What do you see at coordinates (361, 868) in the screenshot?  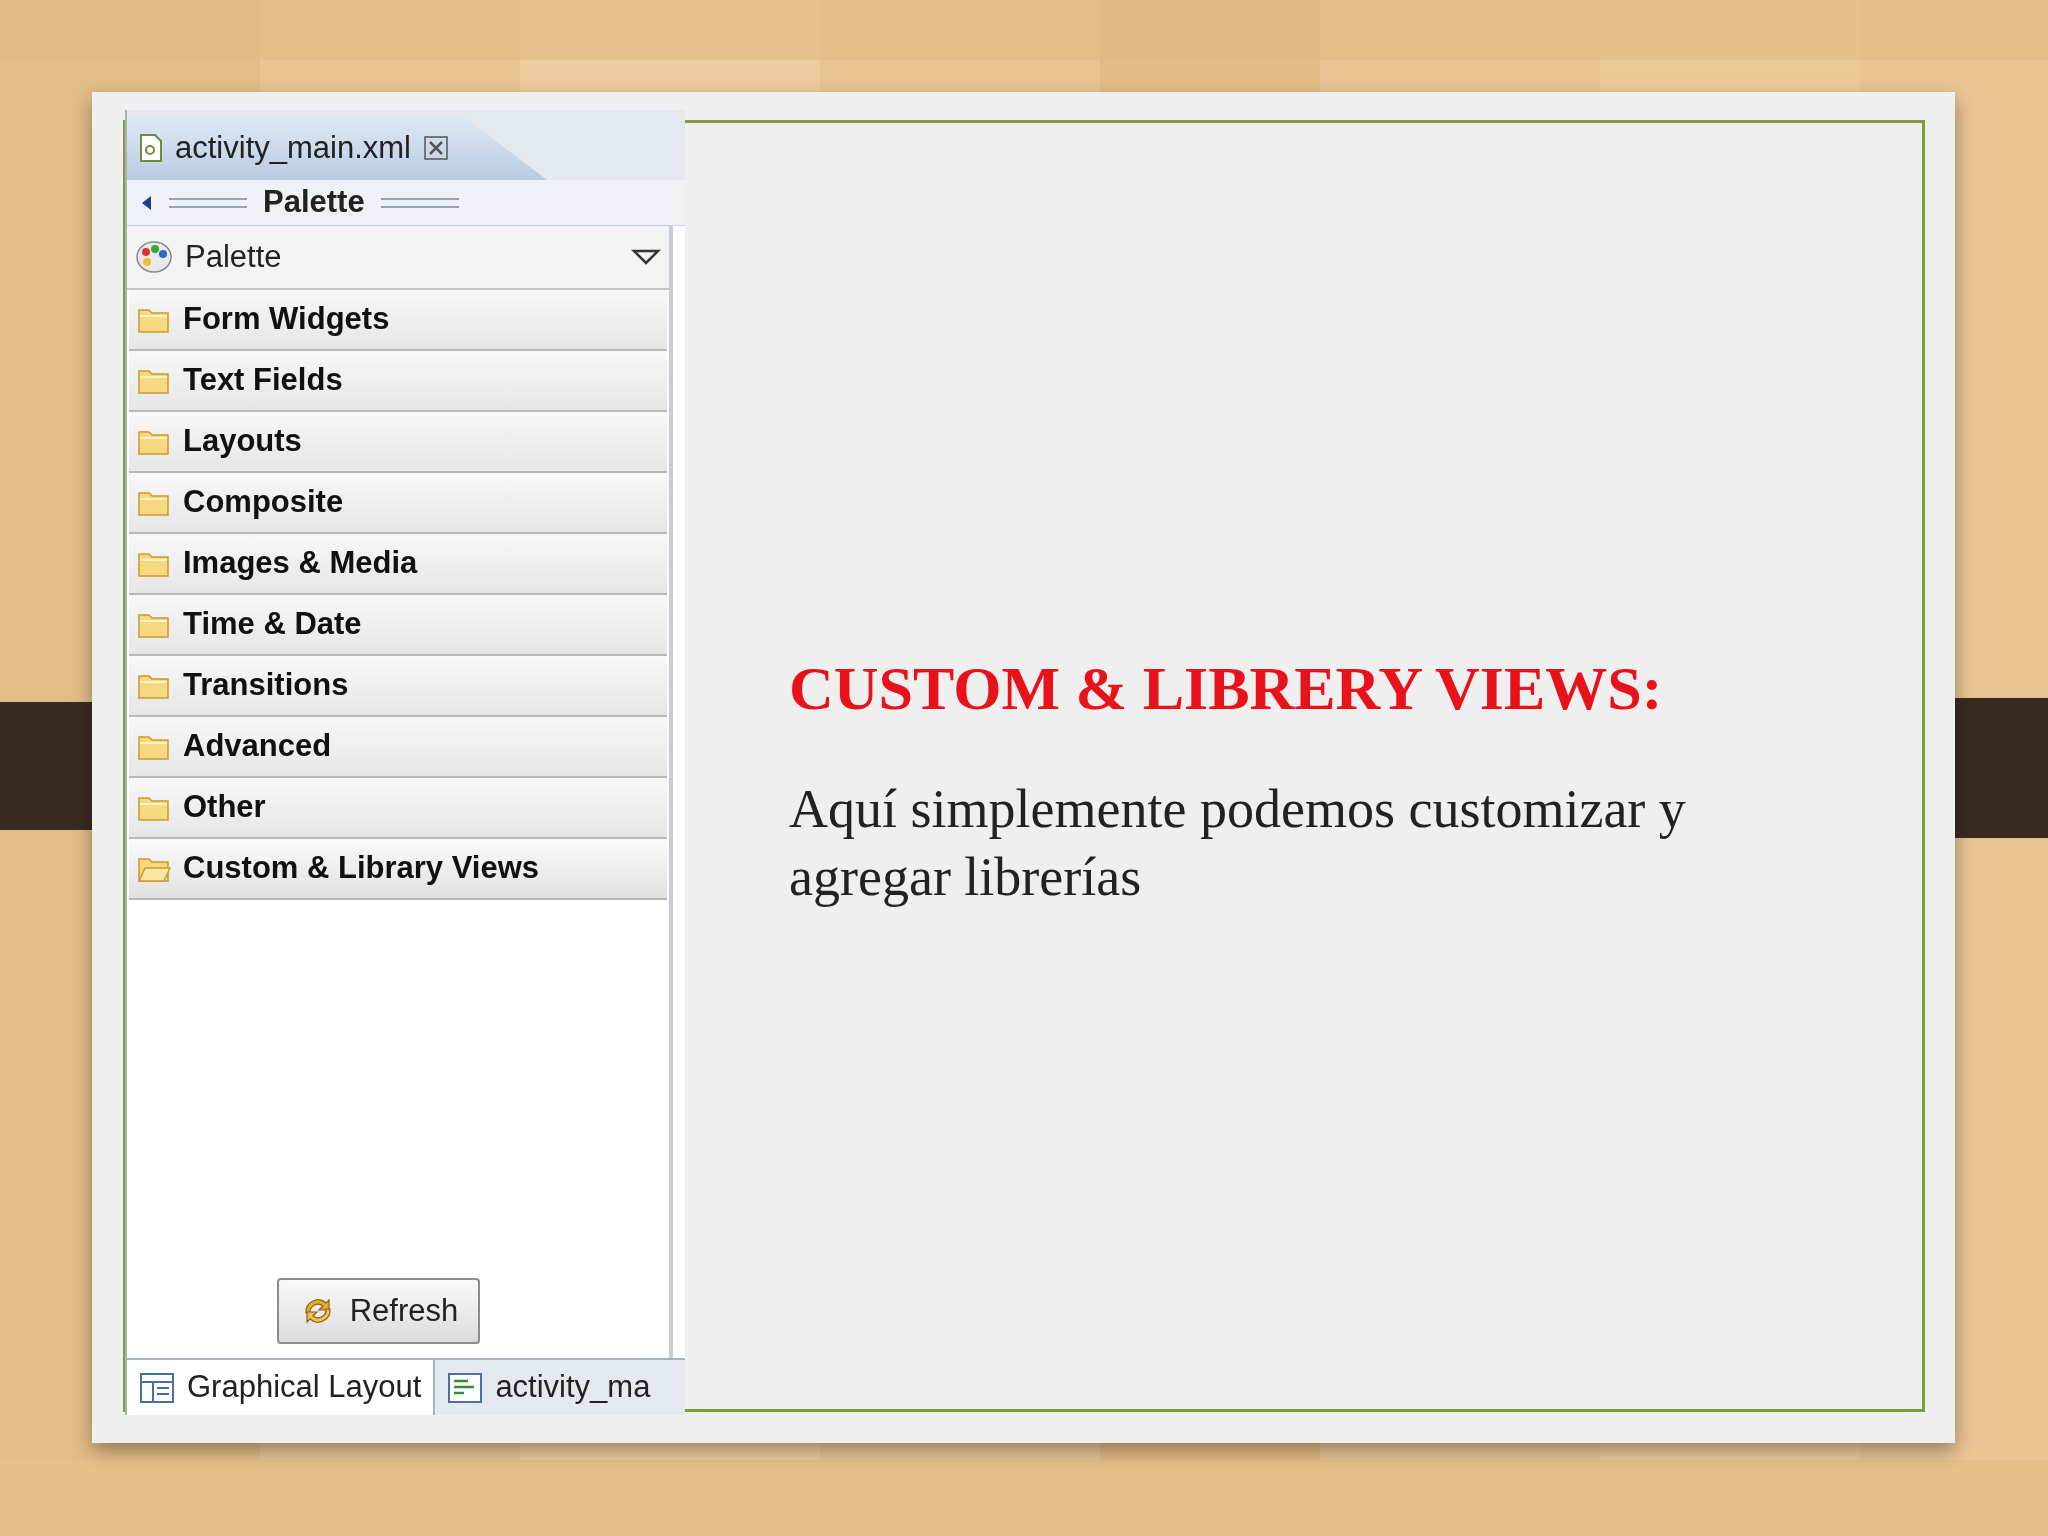 I see `category-label: Custom & Library Views` at bounding box center [361, 868].